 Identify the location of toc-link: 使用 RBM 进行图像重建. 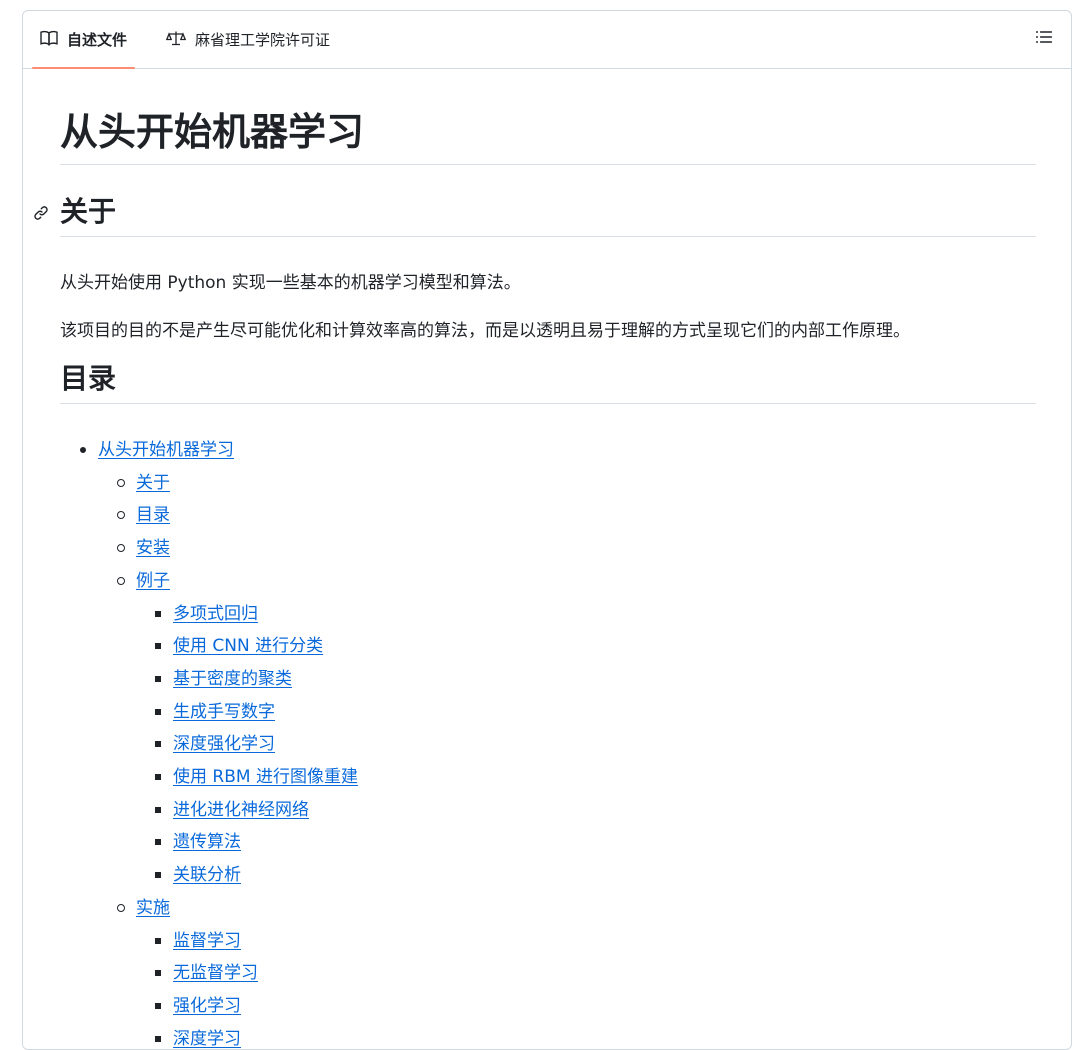
(265, 777).